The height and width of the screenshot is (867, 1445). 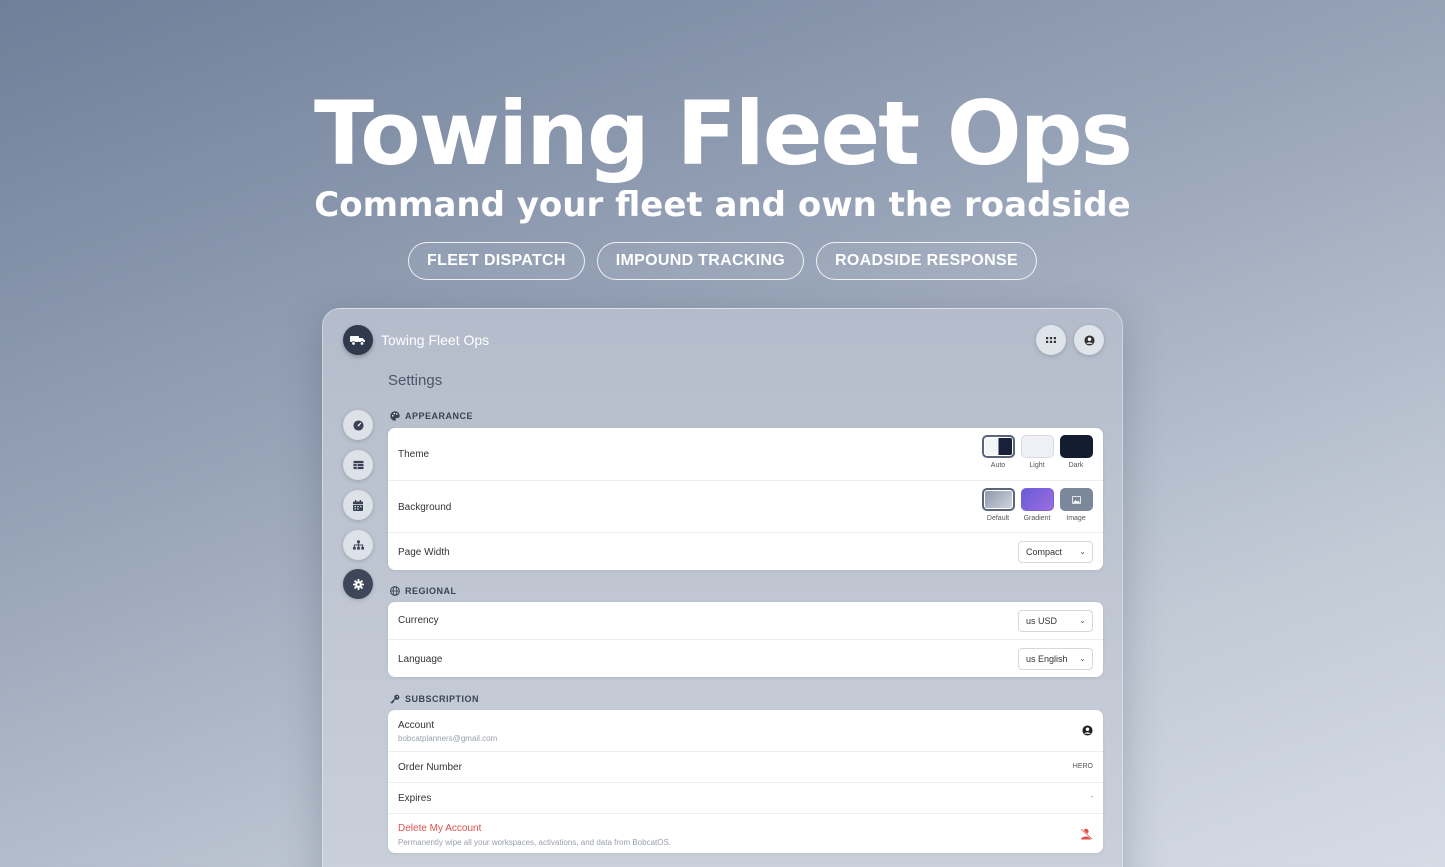 What do you see at coordinates (395, 591) in the screenshot?
I see `globe-icon` at bounding box center [395, 591].